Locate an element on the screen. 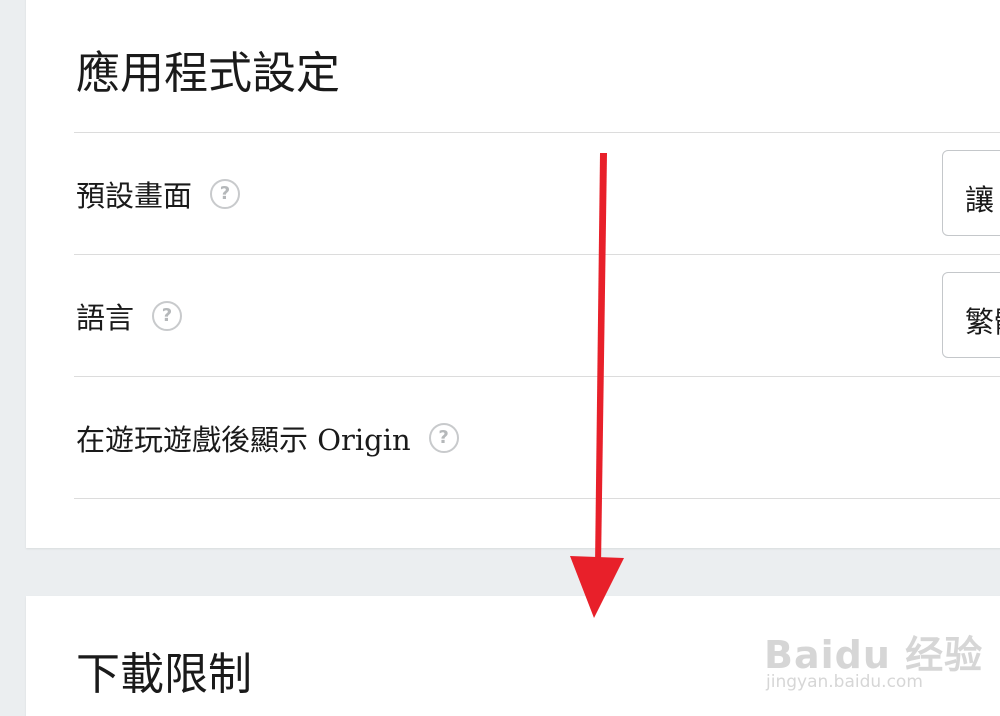 This screenshot has width=1000, height=716. default-view-select-value: 讓 is located at coordinates (980, 200).